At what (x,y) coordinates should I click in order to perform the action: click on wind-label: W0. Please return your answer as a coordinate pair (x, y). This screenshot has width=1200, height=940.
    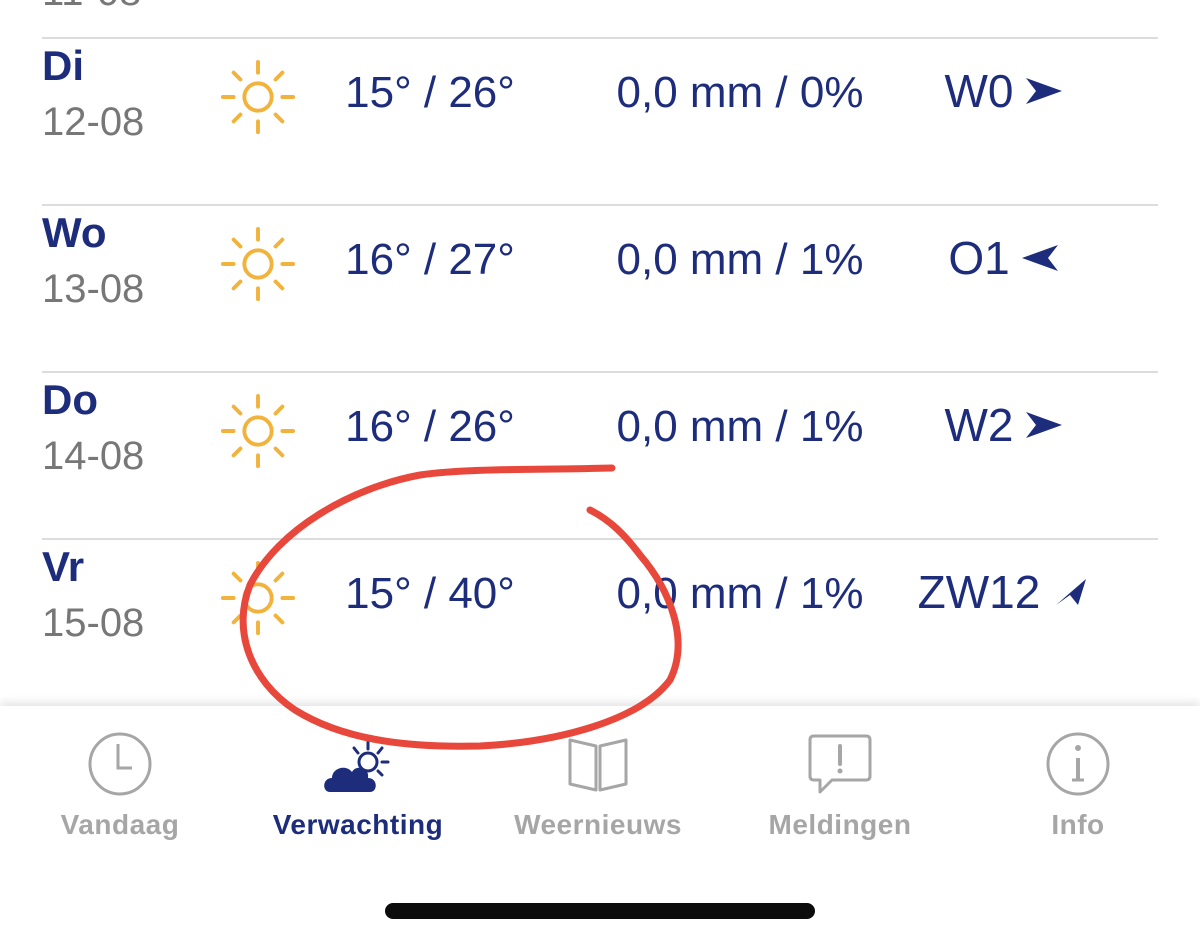
    Looking at the image, I should click on (979, 91).